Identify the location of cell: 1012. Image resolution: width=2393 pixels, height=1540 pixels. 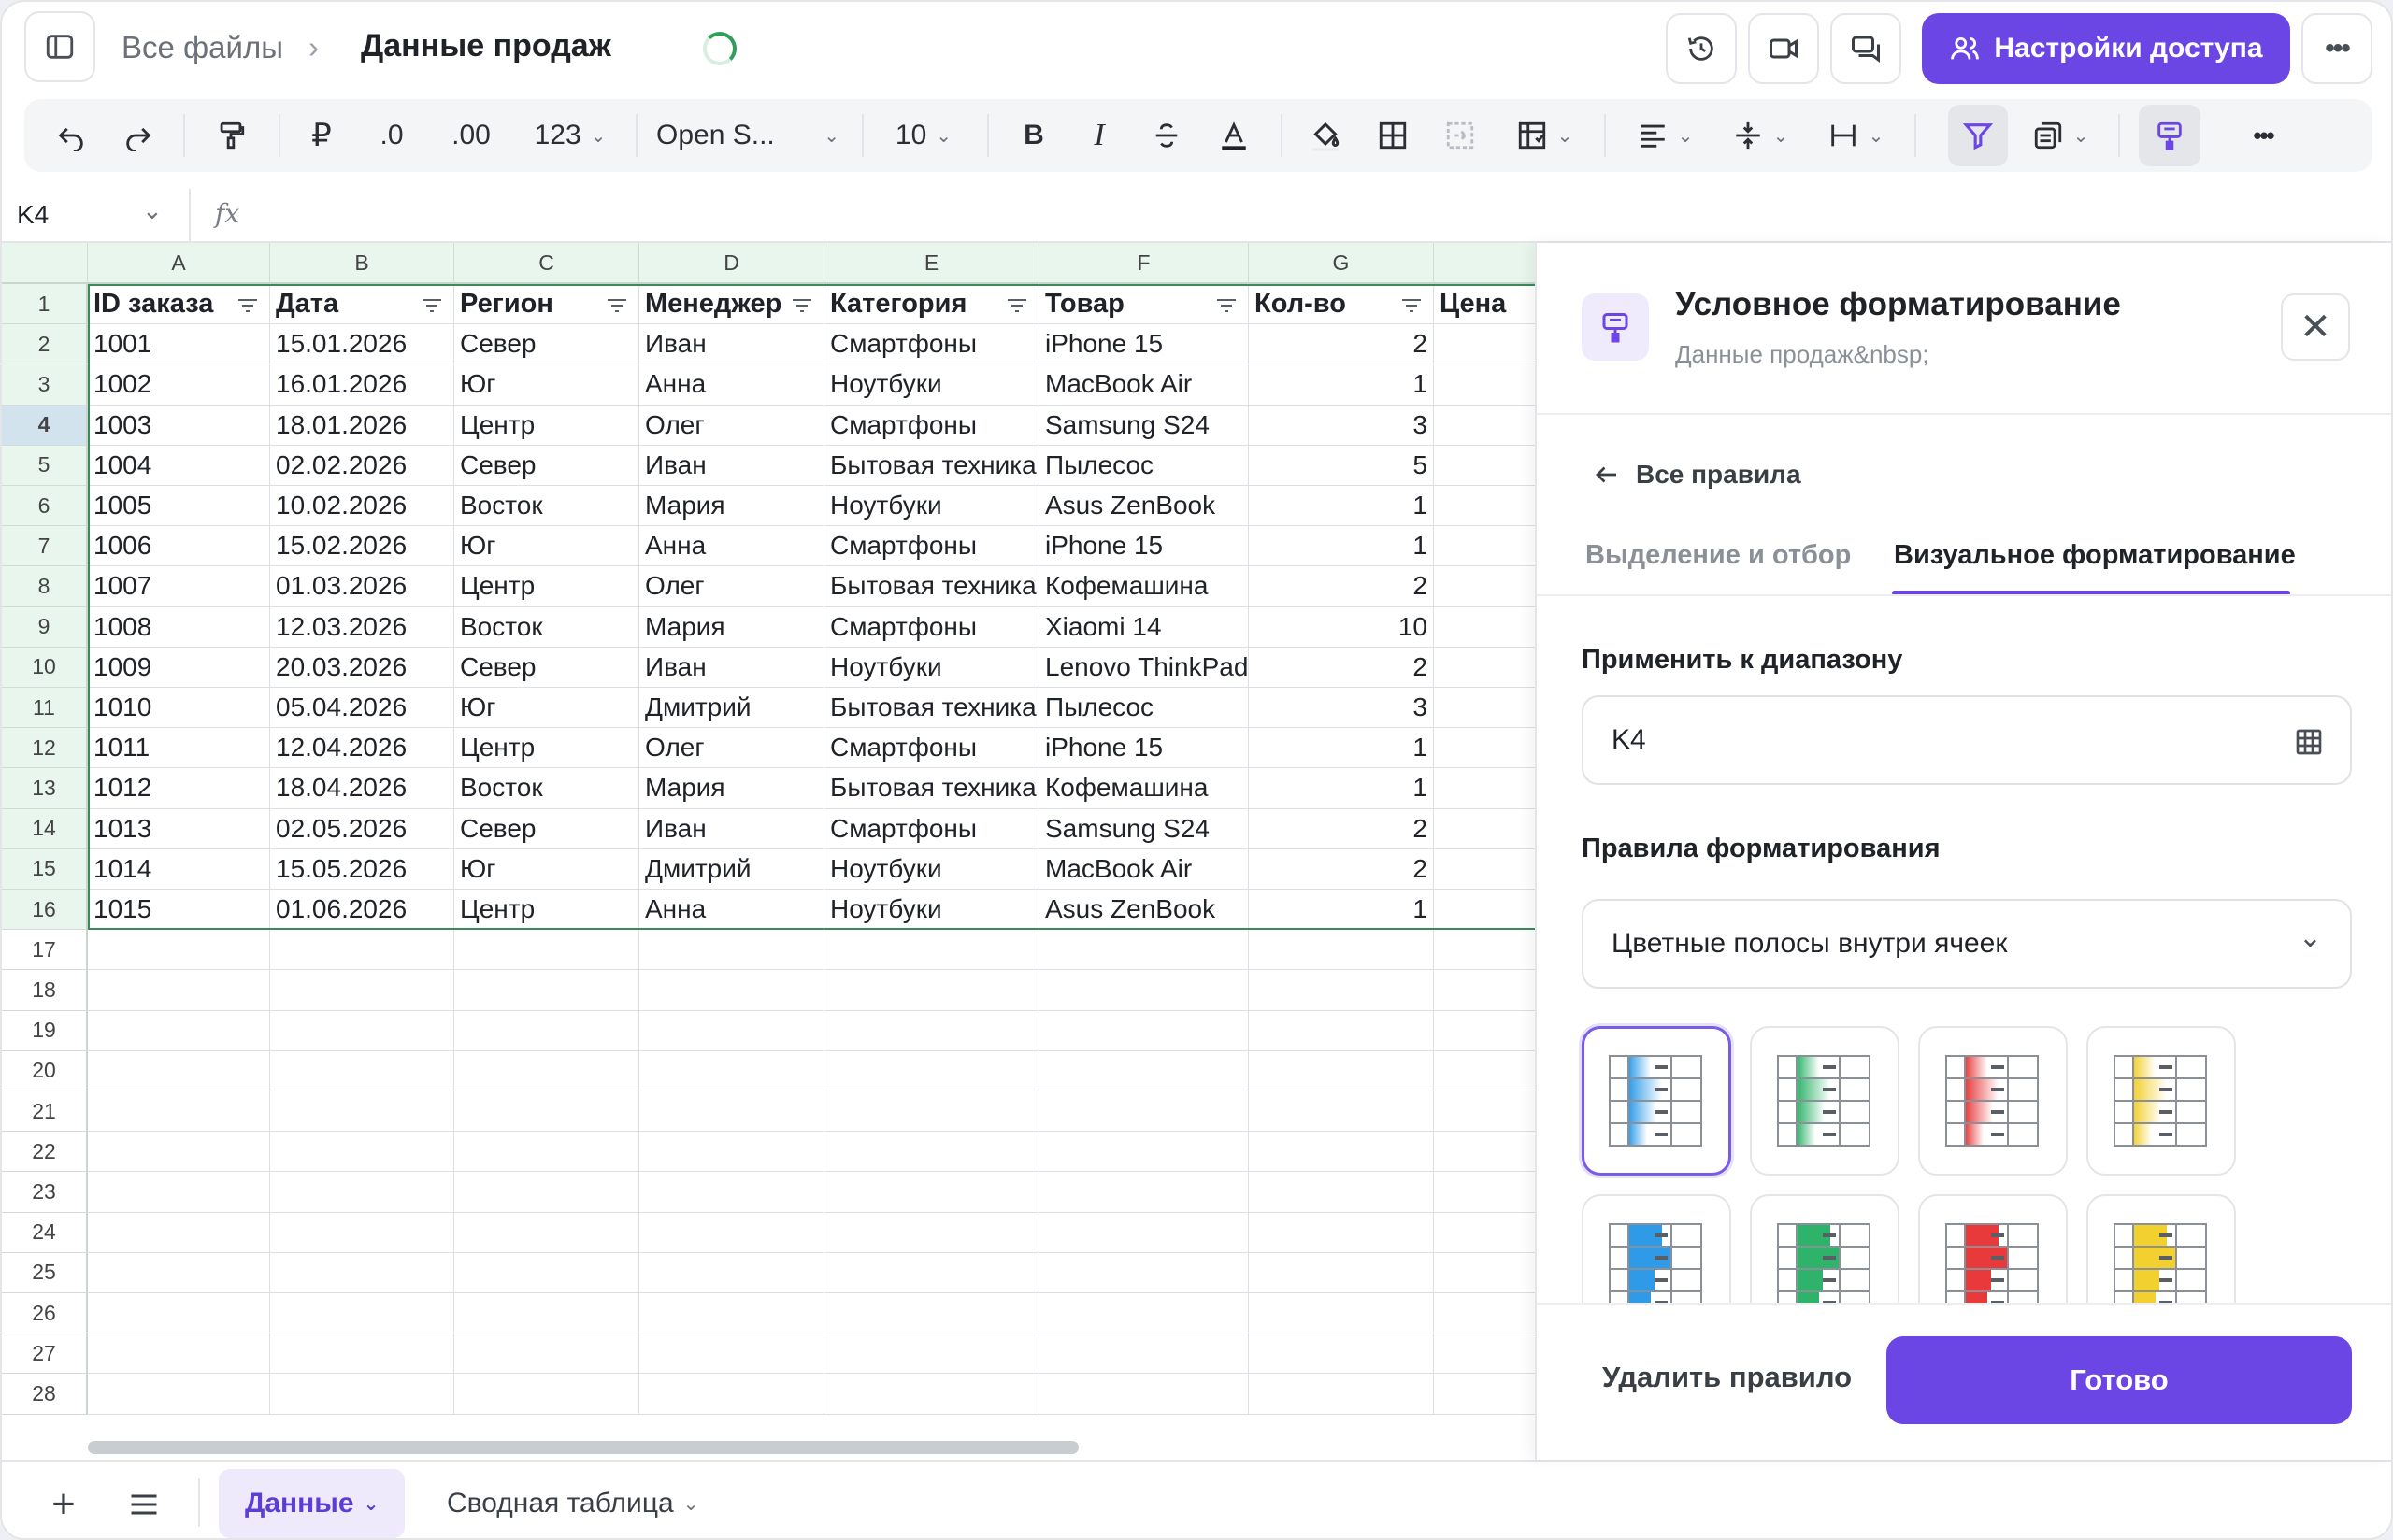
(179, 788).